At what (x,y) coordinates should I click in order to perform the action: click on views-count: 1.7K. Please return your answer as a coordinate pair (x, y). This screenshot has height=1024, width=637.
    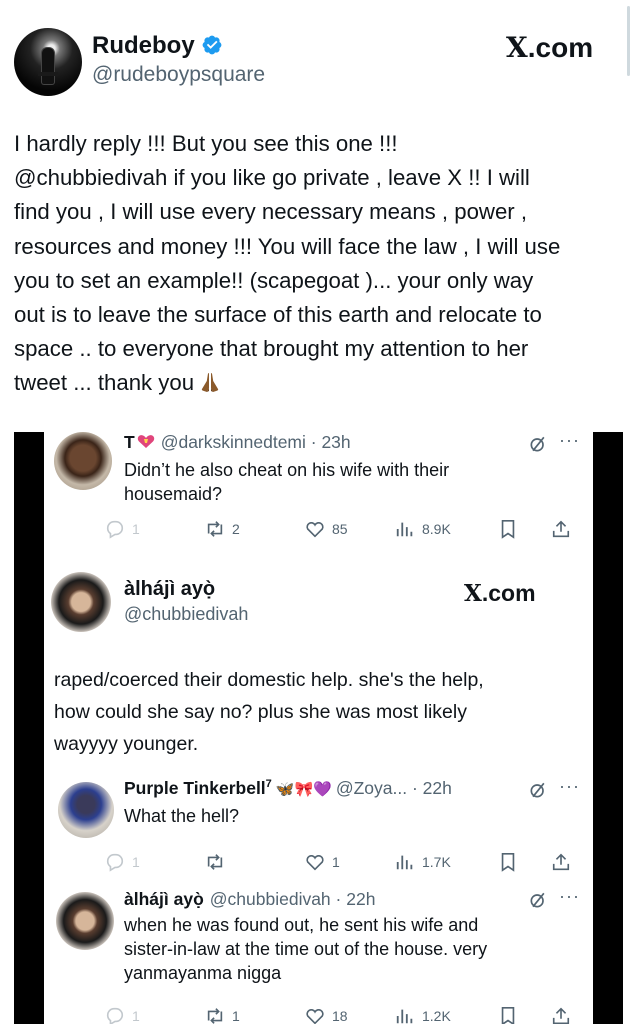
    Looking at the image, I should click on (436, 862).